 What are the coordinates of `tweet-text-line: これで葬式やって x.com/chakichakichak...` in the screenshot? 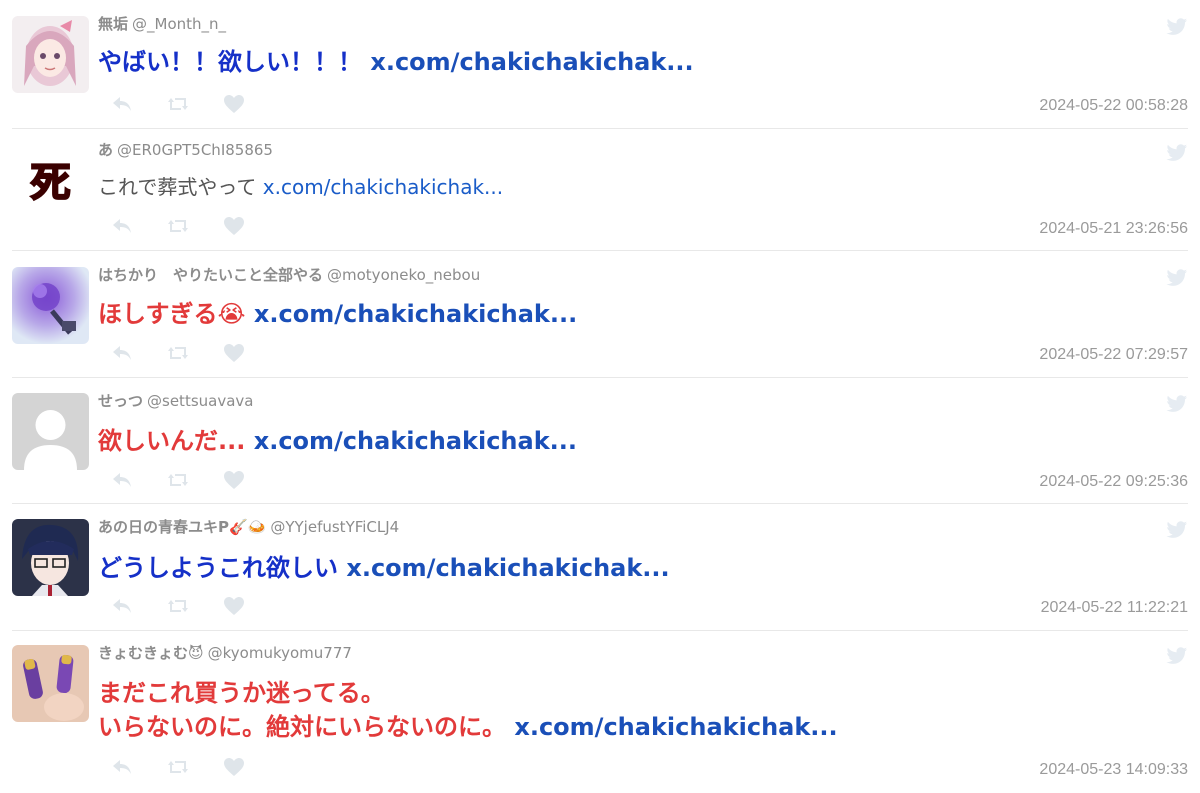 It's located at (300, 187).